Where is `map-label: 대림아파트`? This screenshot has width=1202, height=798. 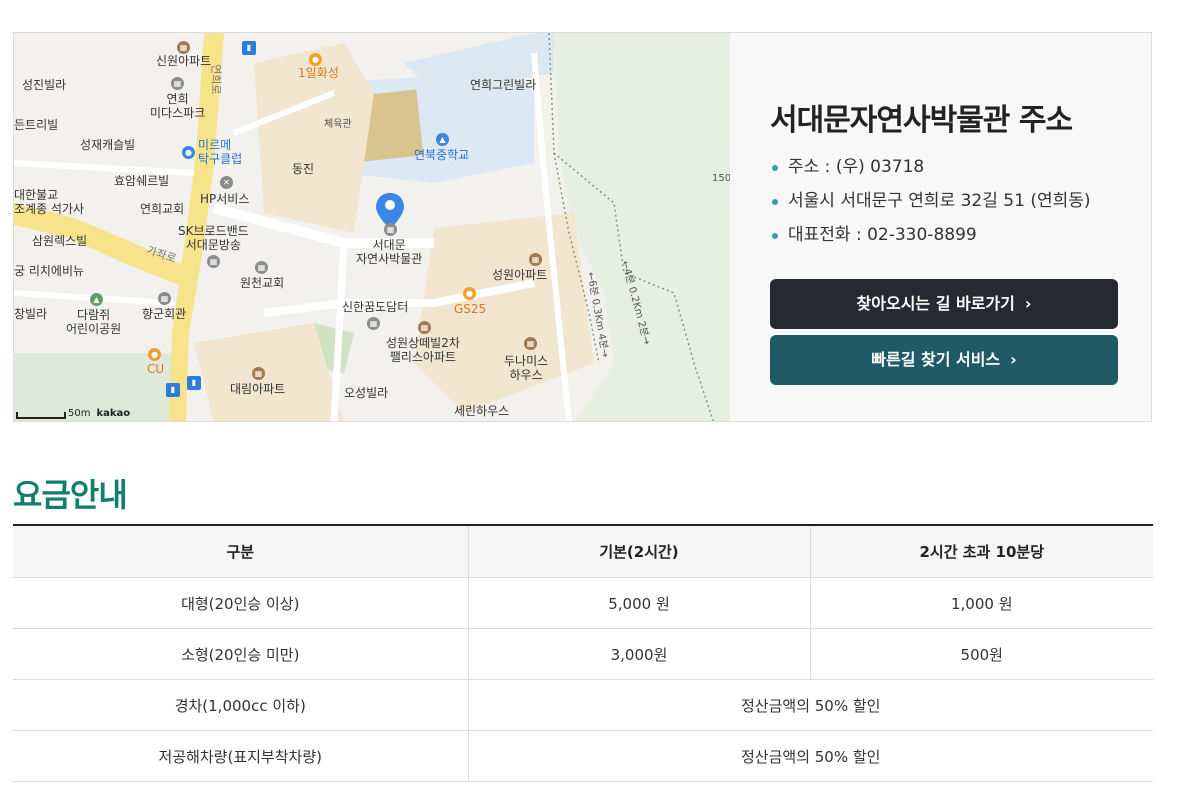 map-label: 대림아파트 is located at coordinates (258, 389).